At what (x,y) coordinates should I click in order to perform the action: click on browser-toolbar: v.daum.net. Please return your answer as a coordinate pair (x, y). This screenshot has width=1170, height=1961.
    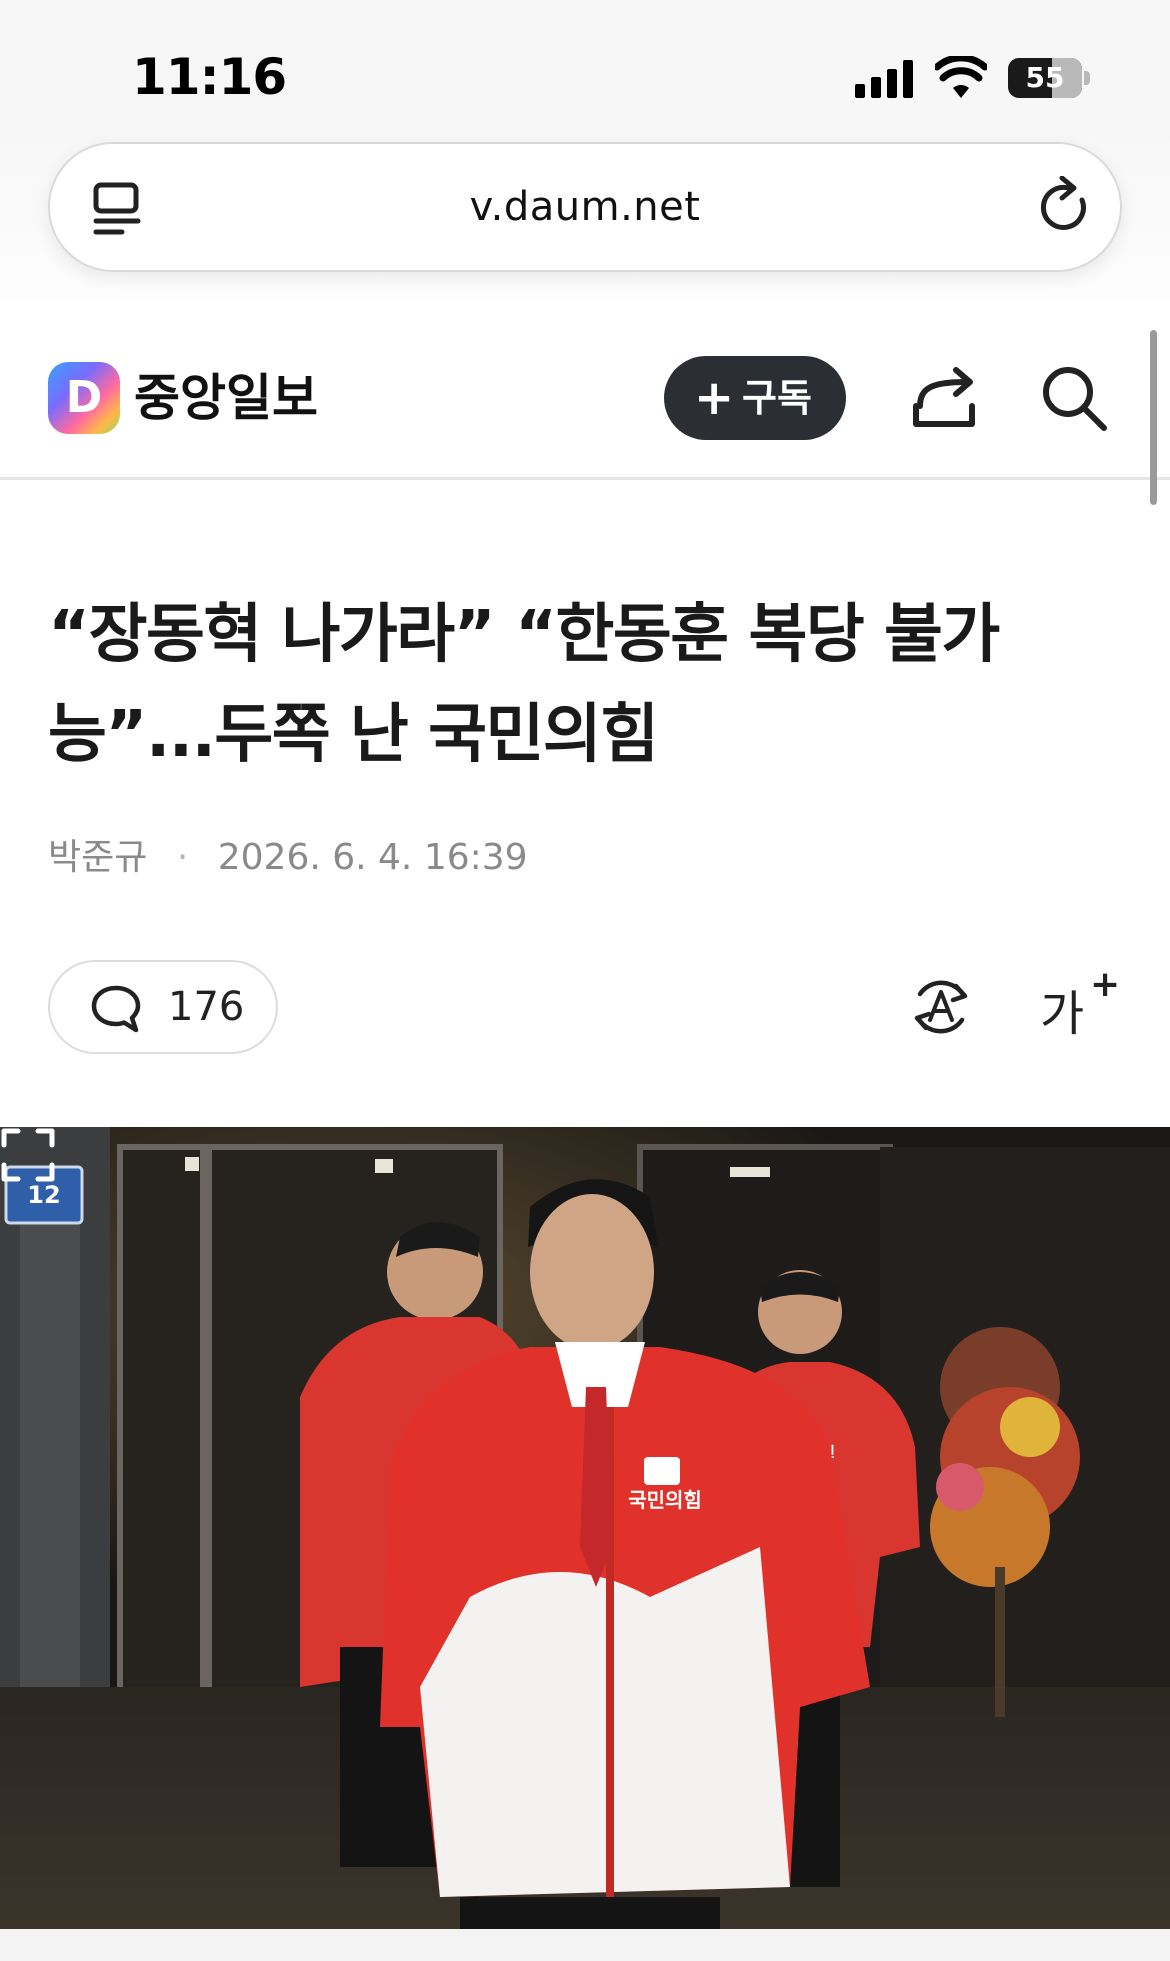
    Looking at the image, I should click on (585, 215).